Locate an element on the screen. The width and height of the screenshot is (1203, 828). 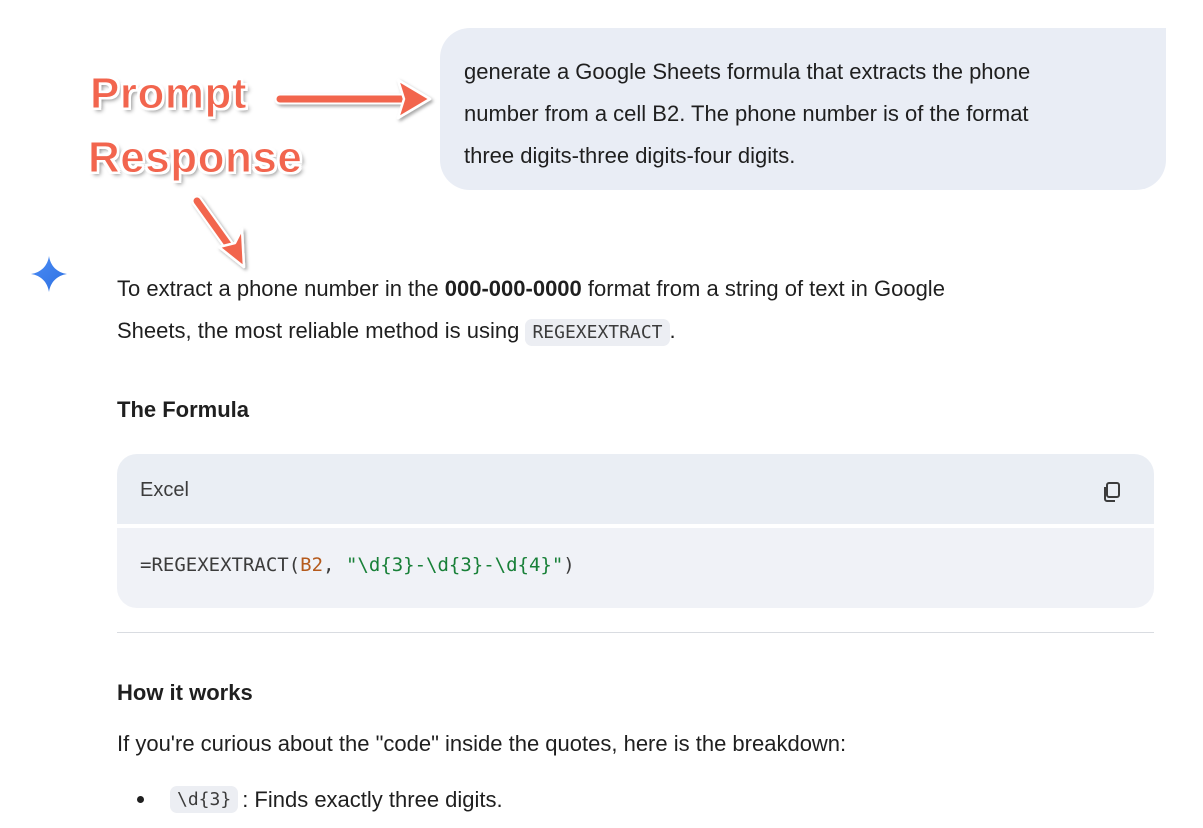
list-item: \d{3} : Finds exactly three digits. is located at coordinates (320, 799).